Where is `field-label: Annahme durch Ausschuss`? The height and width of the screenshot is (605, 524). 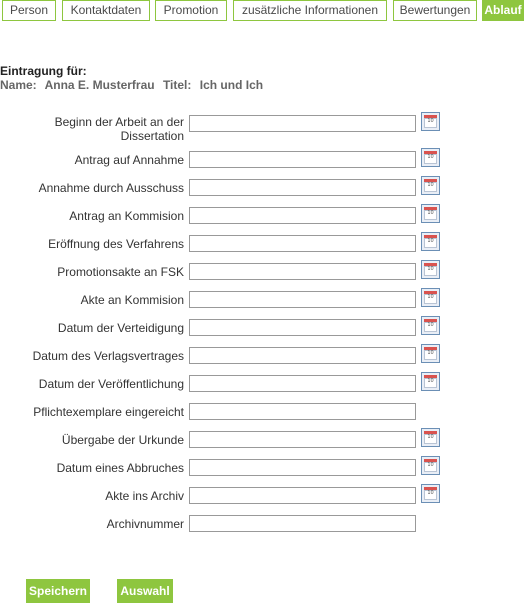
field-label: Annahme durch Ausschuss is located at coordinates (111, 188).